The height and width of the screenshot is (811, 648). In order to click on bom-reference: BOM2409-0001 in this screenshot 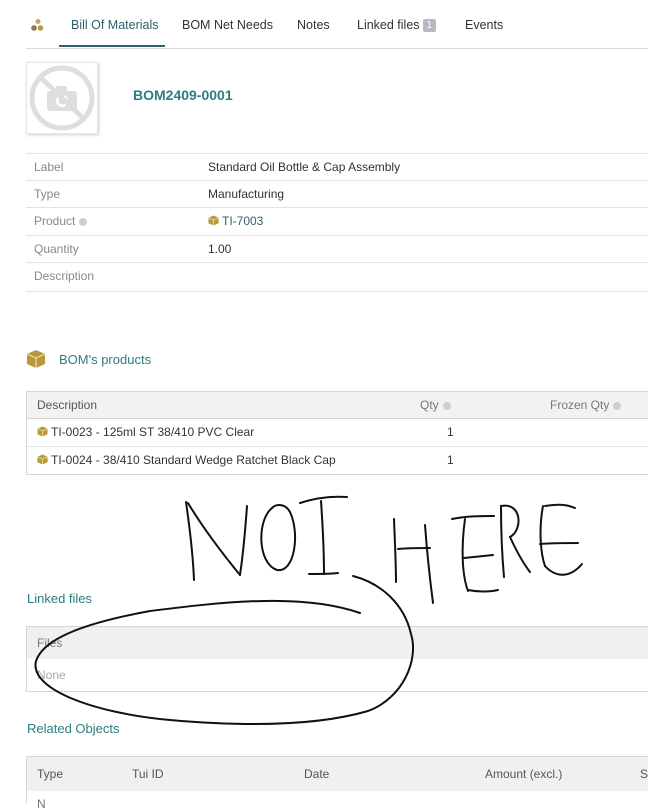, I will do `click(183, 95)`.